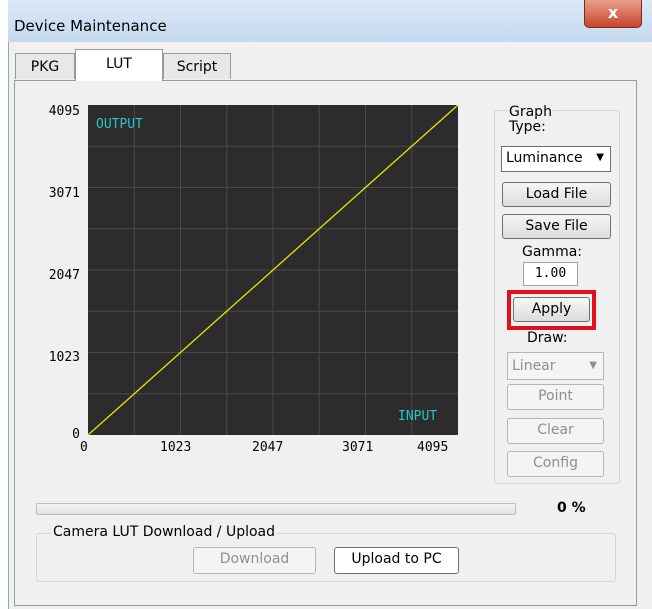 The height and width of the screenshot is (609, 652). What do you see at coordinates (119, 124) in the screenshot?
I see `output-axis-label: OUTPUT` at bounding box center [119, 124].